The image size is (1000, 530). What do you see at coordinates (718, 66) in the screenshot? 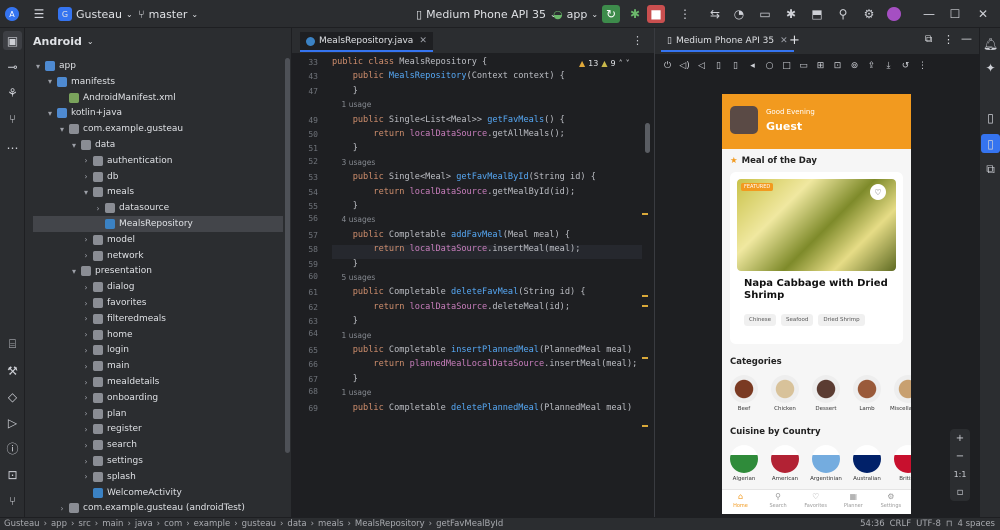
I see `rotate-left-icon: ▯` at bounding box center [718, 66].